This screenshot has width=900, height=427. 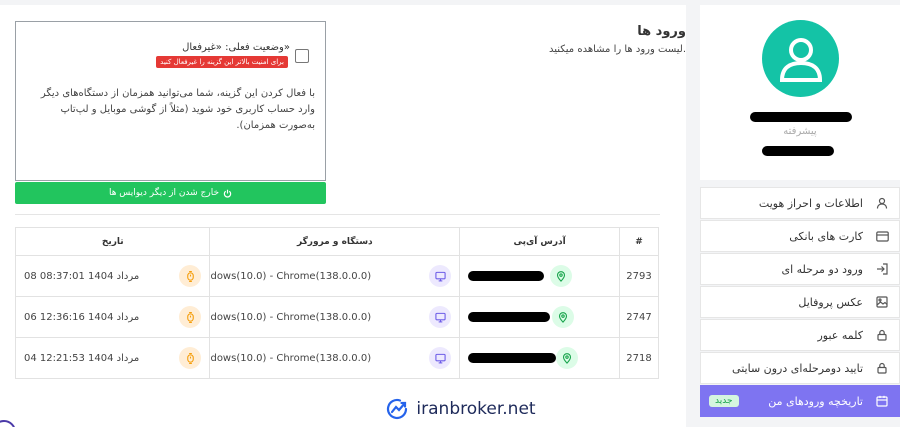 What do you see at coordinates (639, 276) in the screenshot?
I see `login-id: 2793` at bounding box center [639, 276].